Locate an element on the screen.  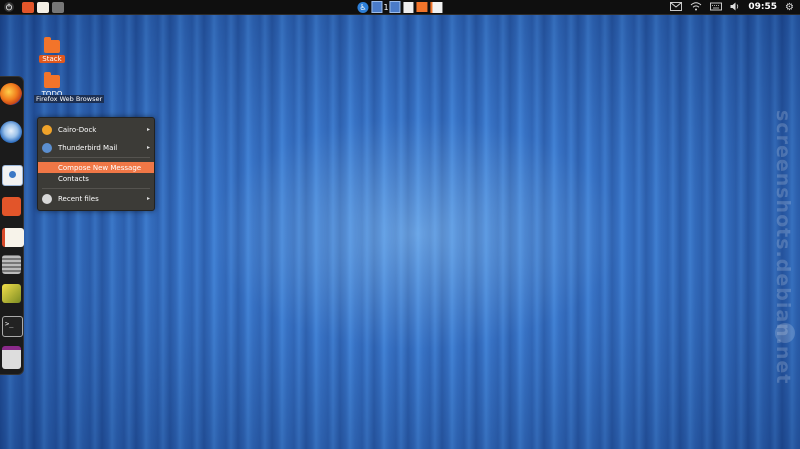
power-icon is located at coordinates (9, 7).